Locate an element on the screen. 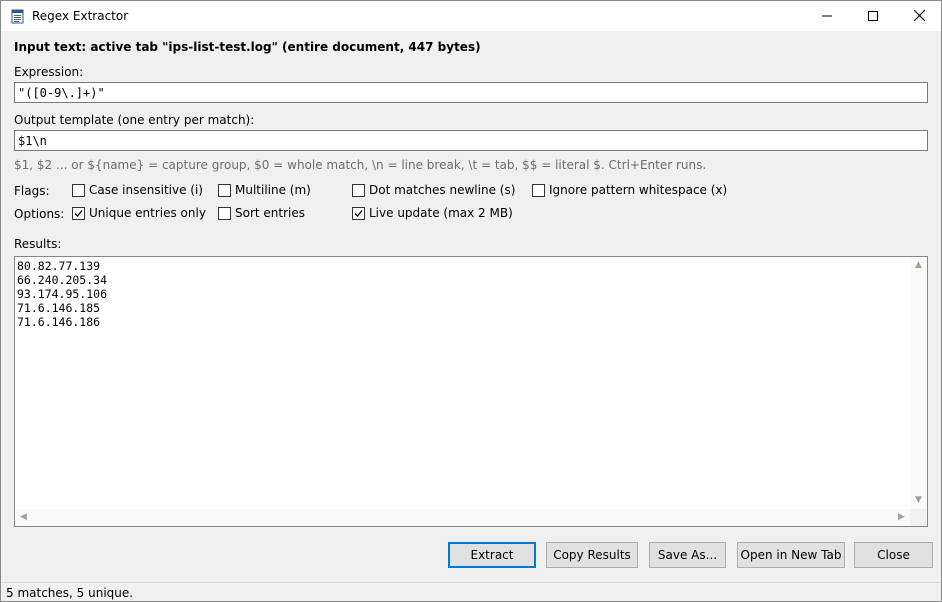  maximize-button is located at coordinates (873, 16).